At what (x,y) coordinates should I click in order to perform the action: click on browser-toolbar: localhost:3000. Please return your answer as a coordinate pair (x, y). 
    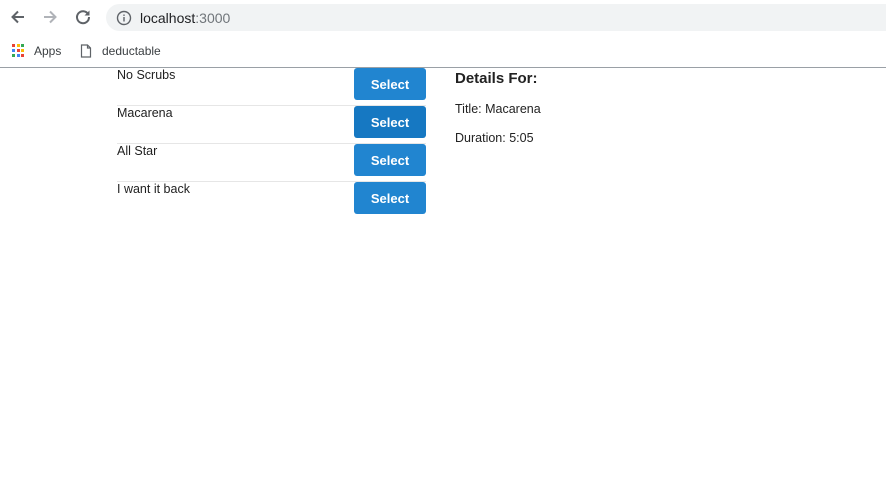
    Looking at the image, I should click on (443, 17).